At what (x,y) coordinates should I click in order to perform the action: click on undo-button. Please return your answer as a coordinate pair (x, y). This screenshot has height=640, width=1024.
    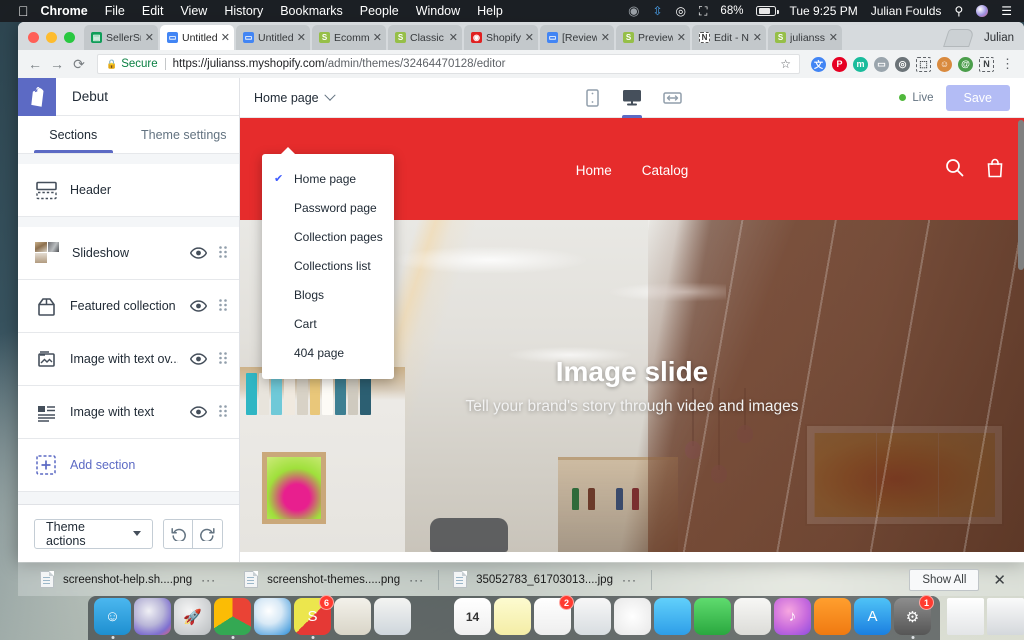
    Looking at the image, I should click on (178, 533).